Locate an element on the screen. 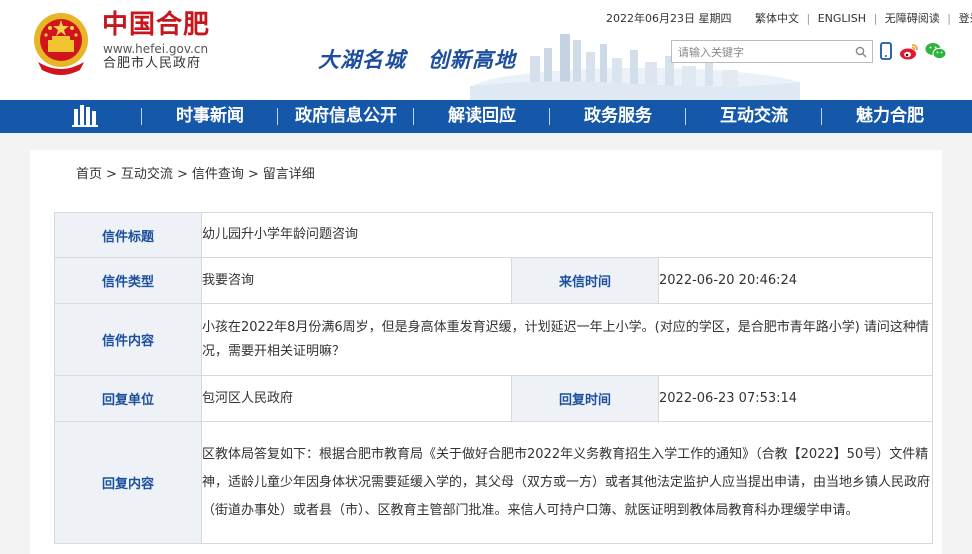 This screenshot has height=554, width=972. breadcrumb-letter-query: 信件查询 is located at coordinates (218, 174).